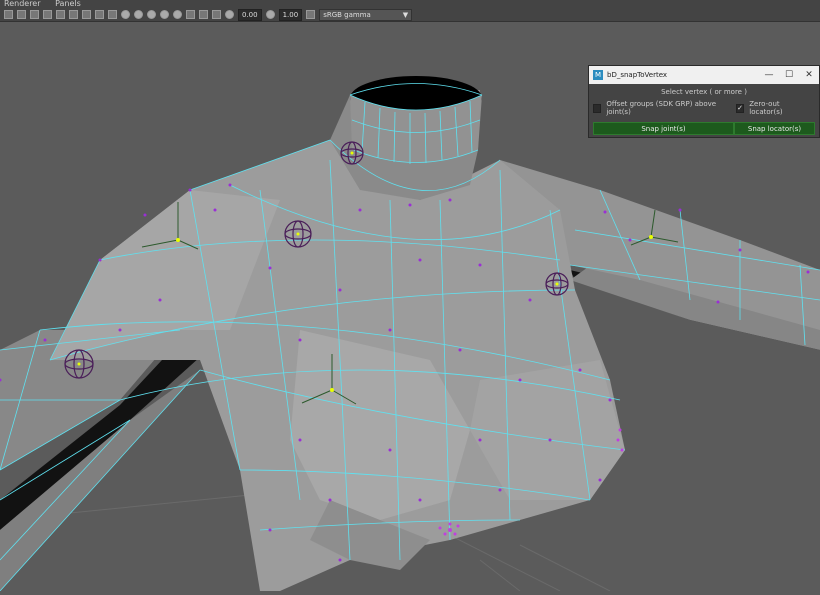 This screenshot has height=595, width=820. I want to click on smooth-shade-icon, so click(86, 14).